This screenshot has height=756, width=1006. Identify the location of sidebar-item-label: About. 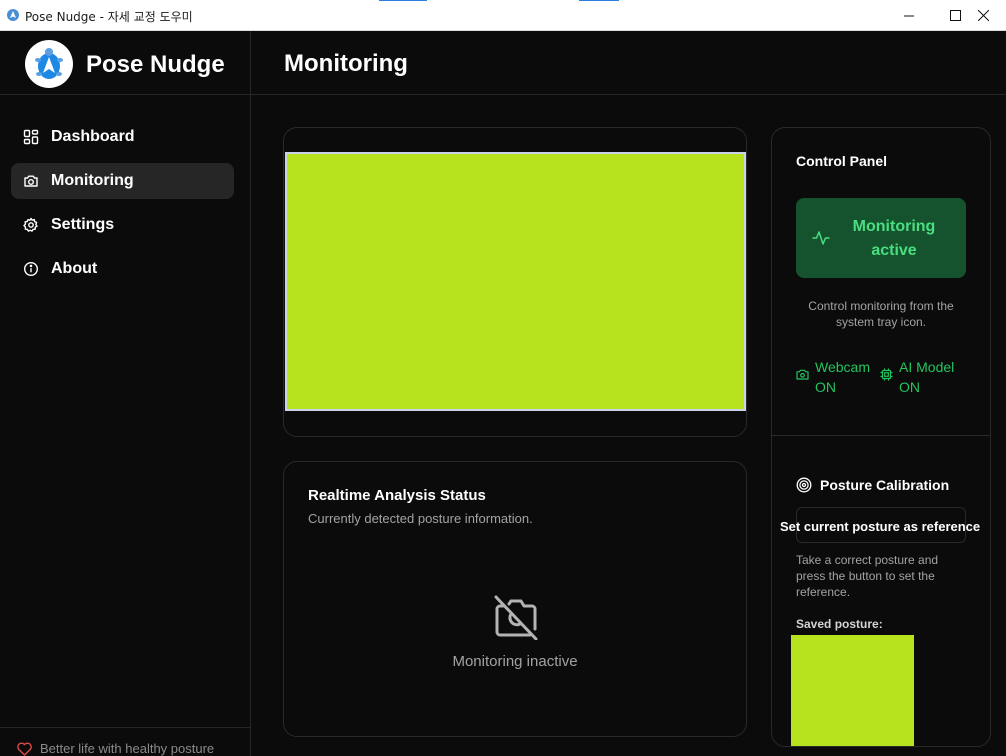
(74, 268).